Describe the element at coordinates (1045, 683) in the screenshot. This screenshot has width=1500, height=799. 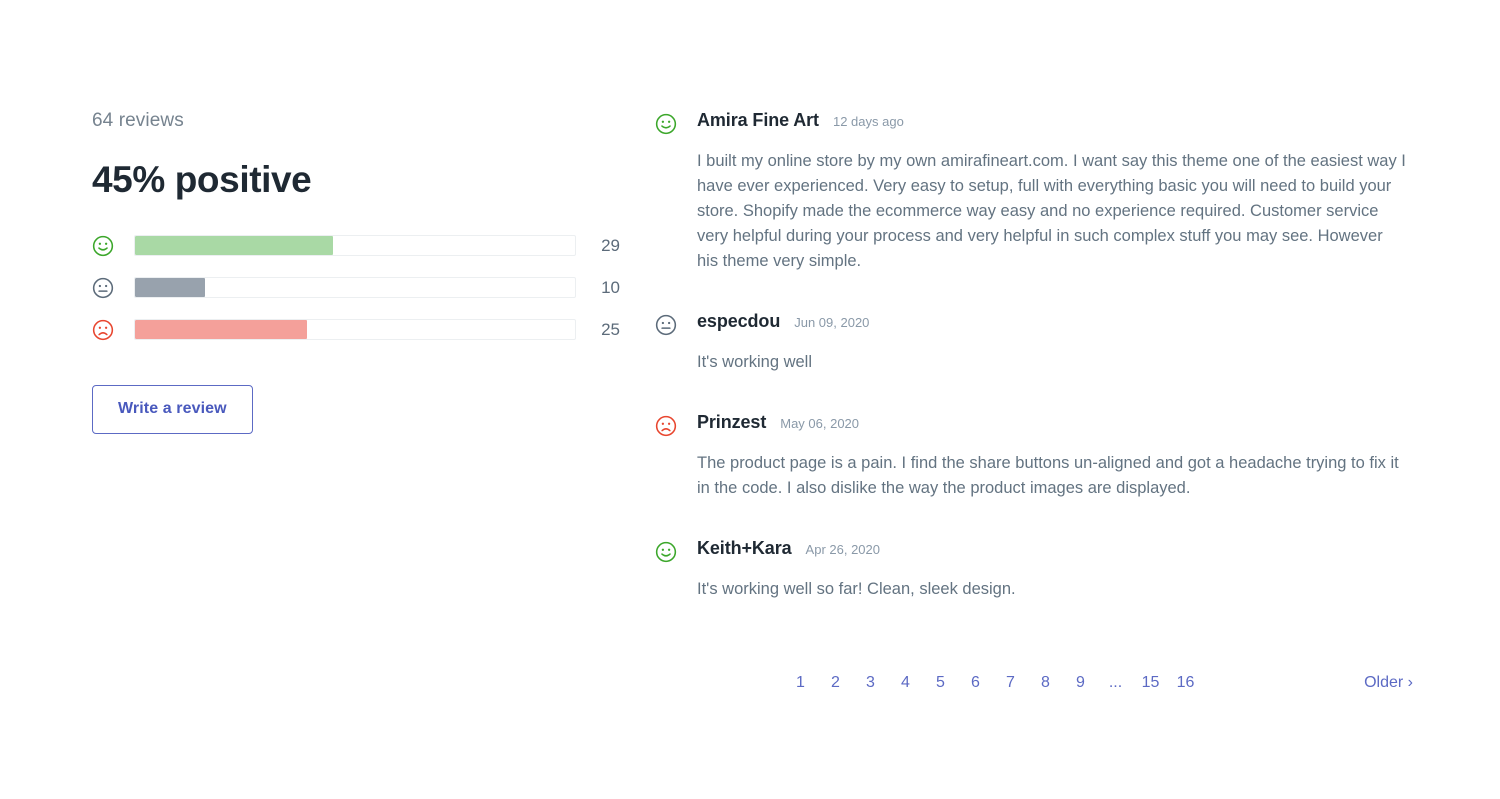
I see `pagination-page-8: 8` at that location.